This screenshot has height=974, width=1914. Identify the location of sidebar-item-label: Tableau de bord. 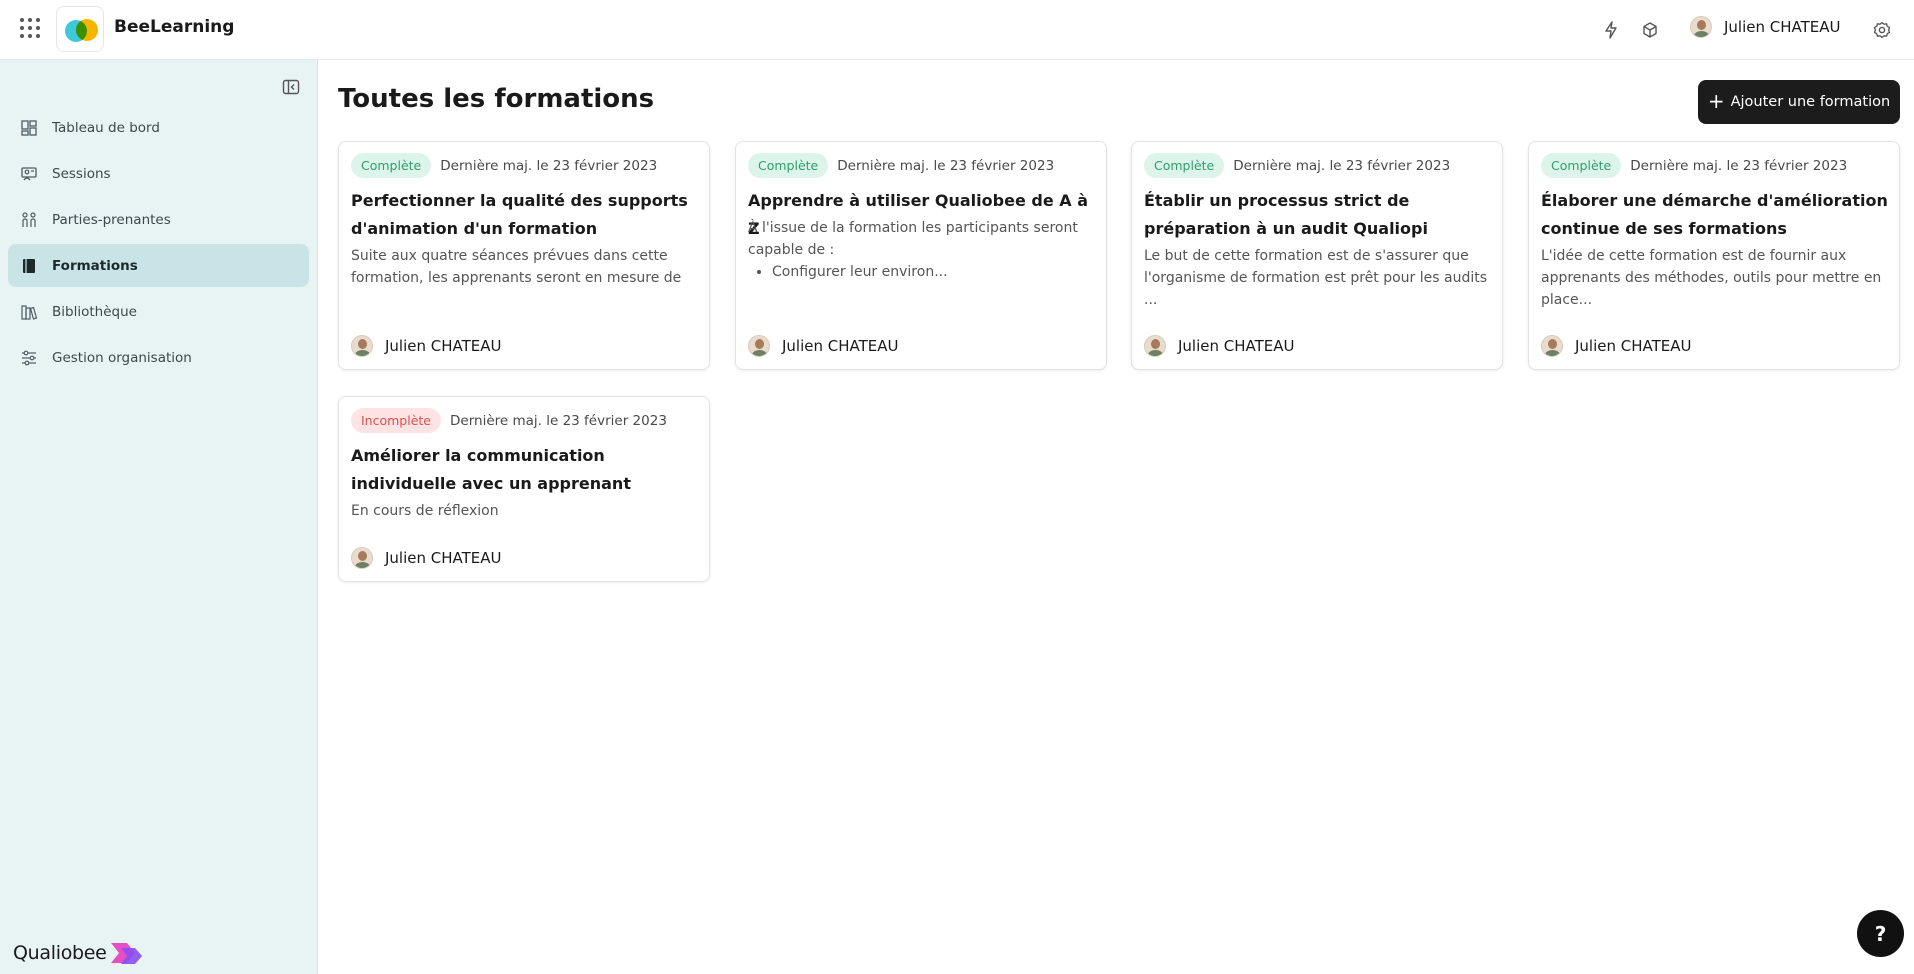
(106, 127).